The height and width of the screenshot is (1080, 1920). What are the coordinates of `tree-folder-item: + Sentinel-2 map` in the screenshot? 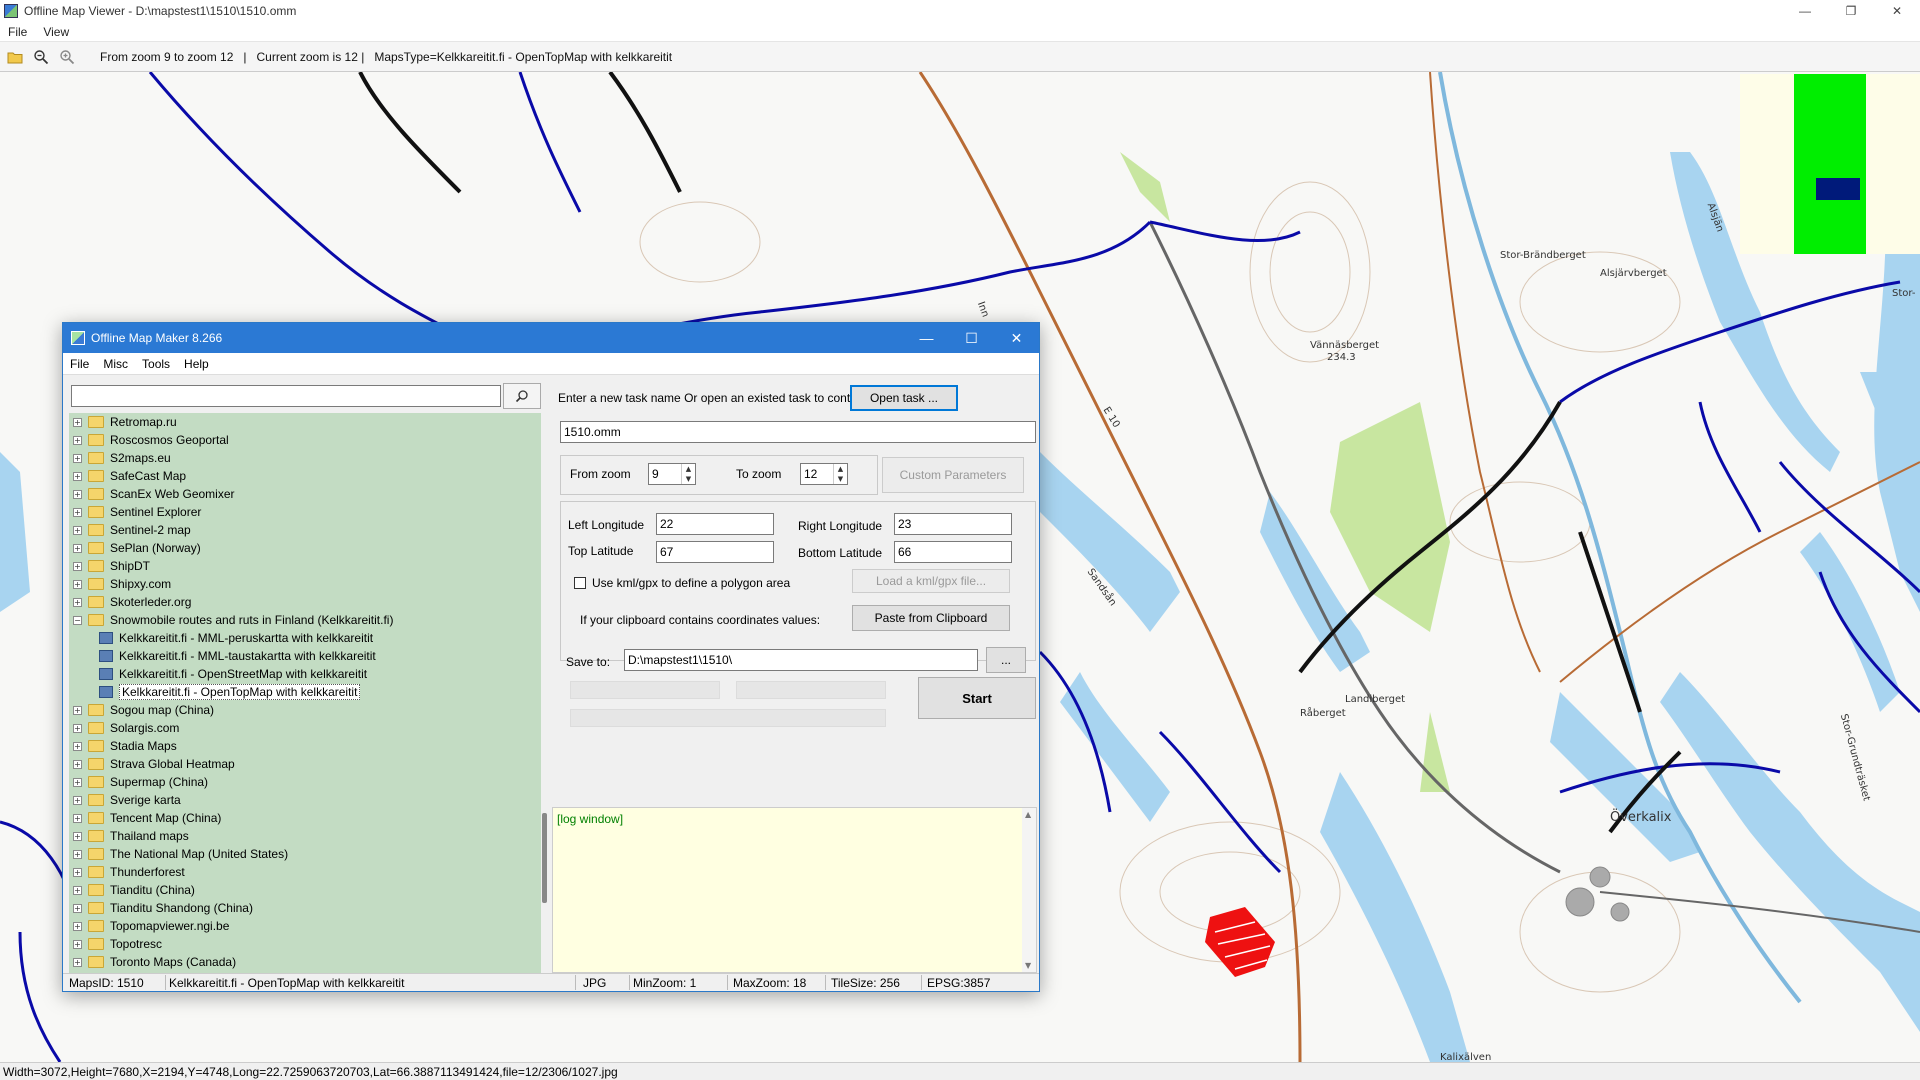 It's located at (130, 530).